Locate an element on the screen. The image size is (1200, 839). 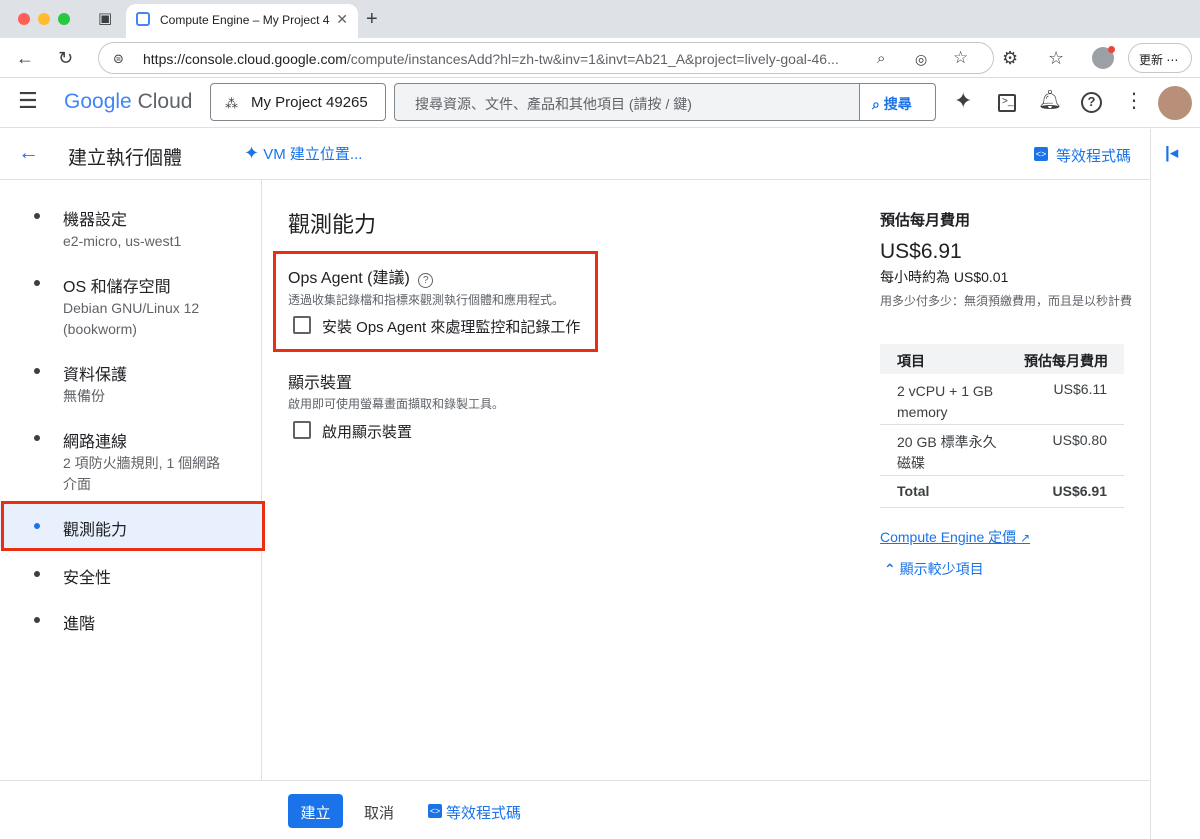
browser-tab-bar: ▣ Compute Engine – My Project 4 ✕ + is located at coordinates (600, 19).